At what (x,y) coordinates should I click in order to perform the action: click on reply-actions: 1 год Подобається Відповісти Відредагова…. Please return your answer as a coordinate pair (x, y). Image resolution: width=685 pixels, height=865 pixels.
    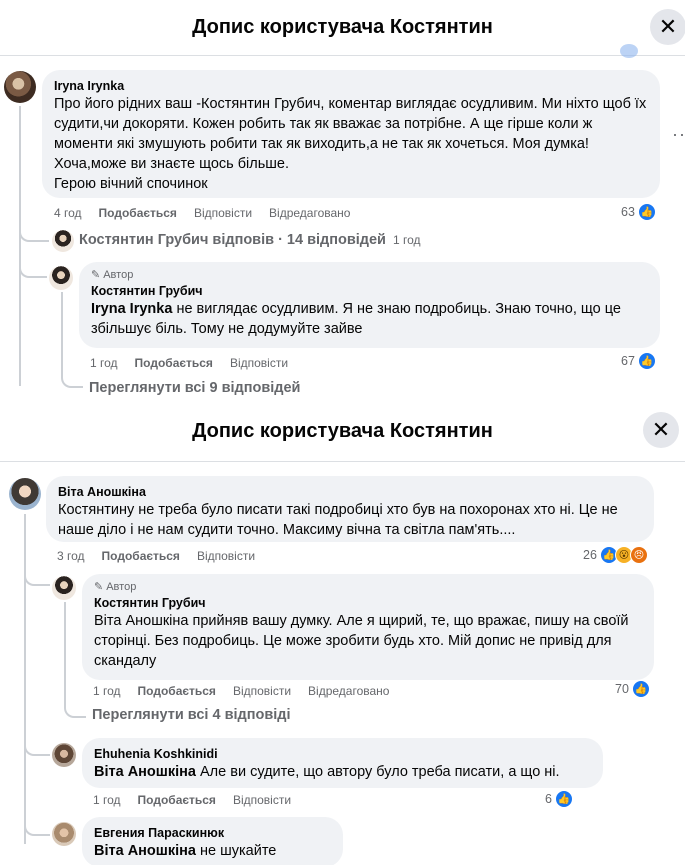
    Looking at the image, I should click on (241, 691).